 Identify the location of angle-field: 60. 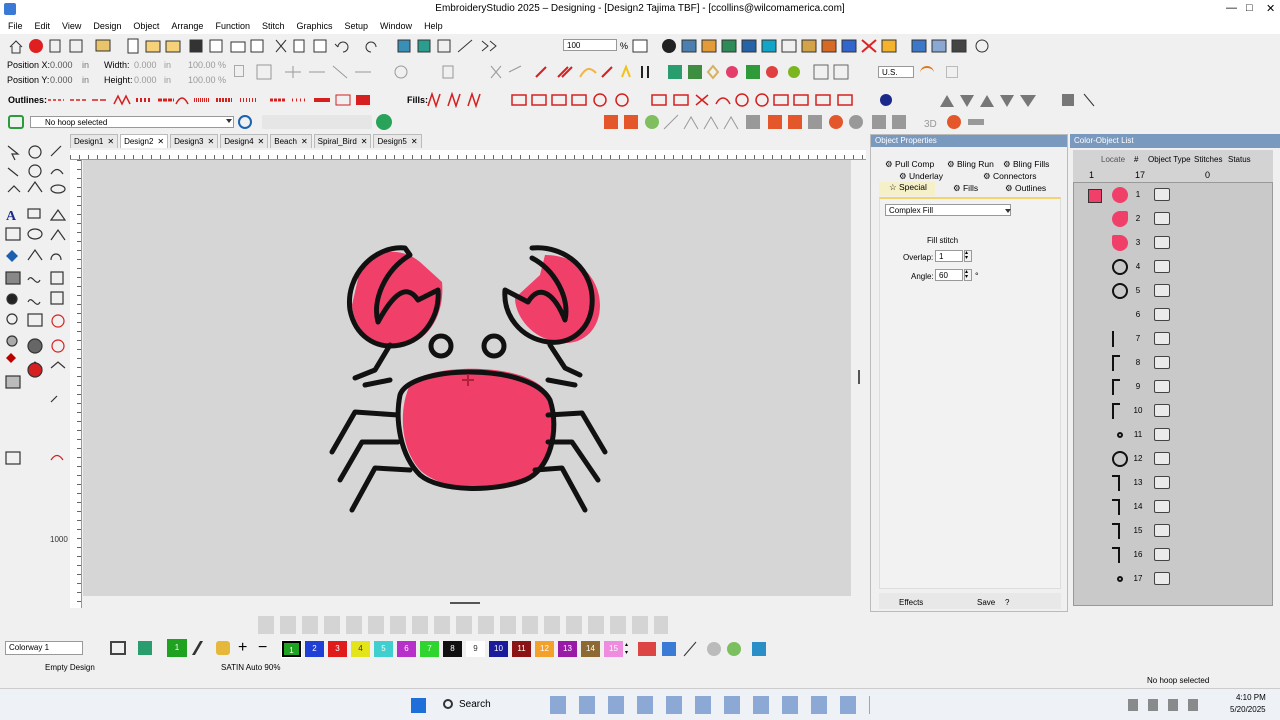
(949, 275).